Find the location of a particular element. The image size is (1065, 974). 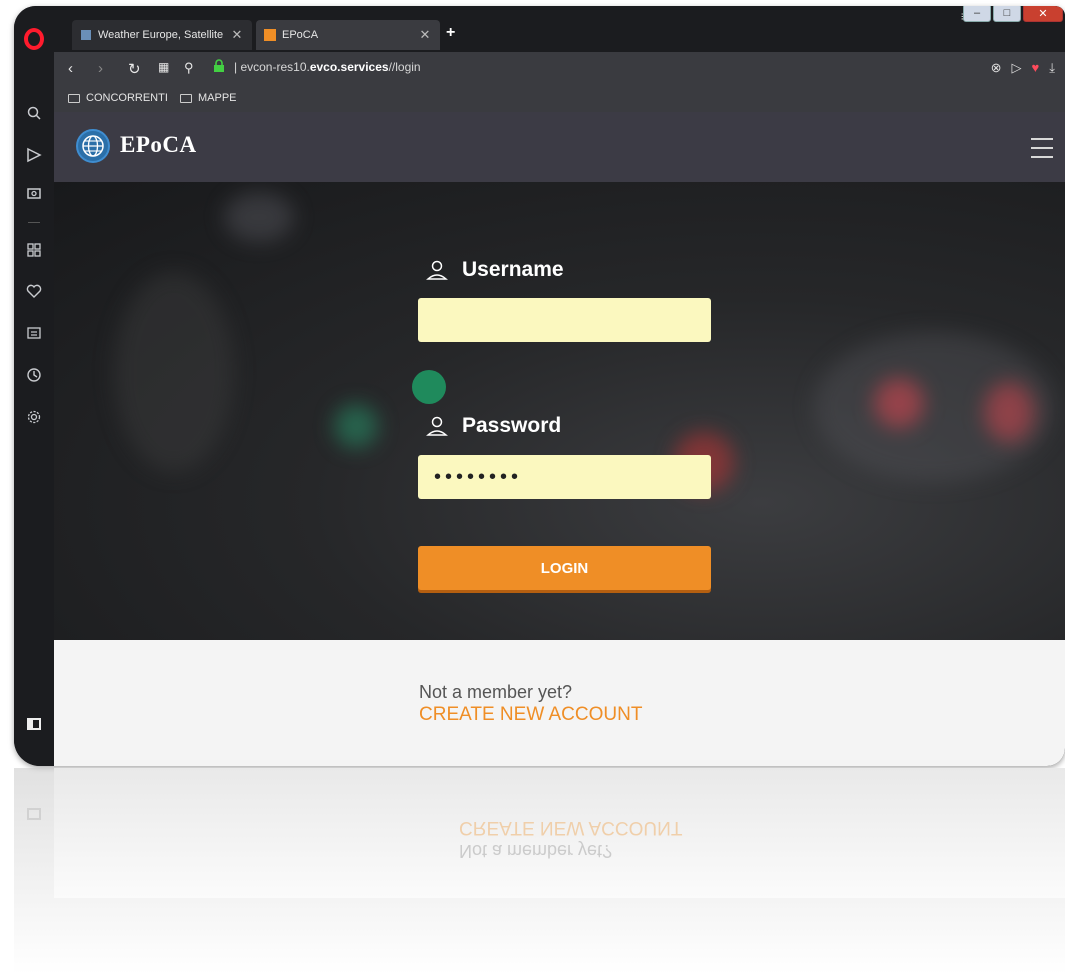

heart-icon: ♥ is located at coordinates (1036, 68).